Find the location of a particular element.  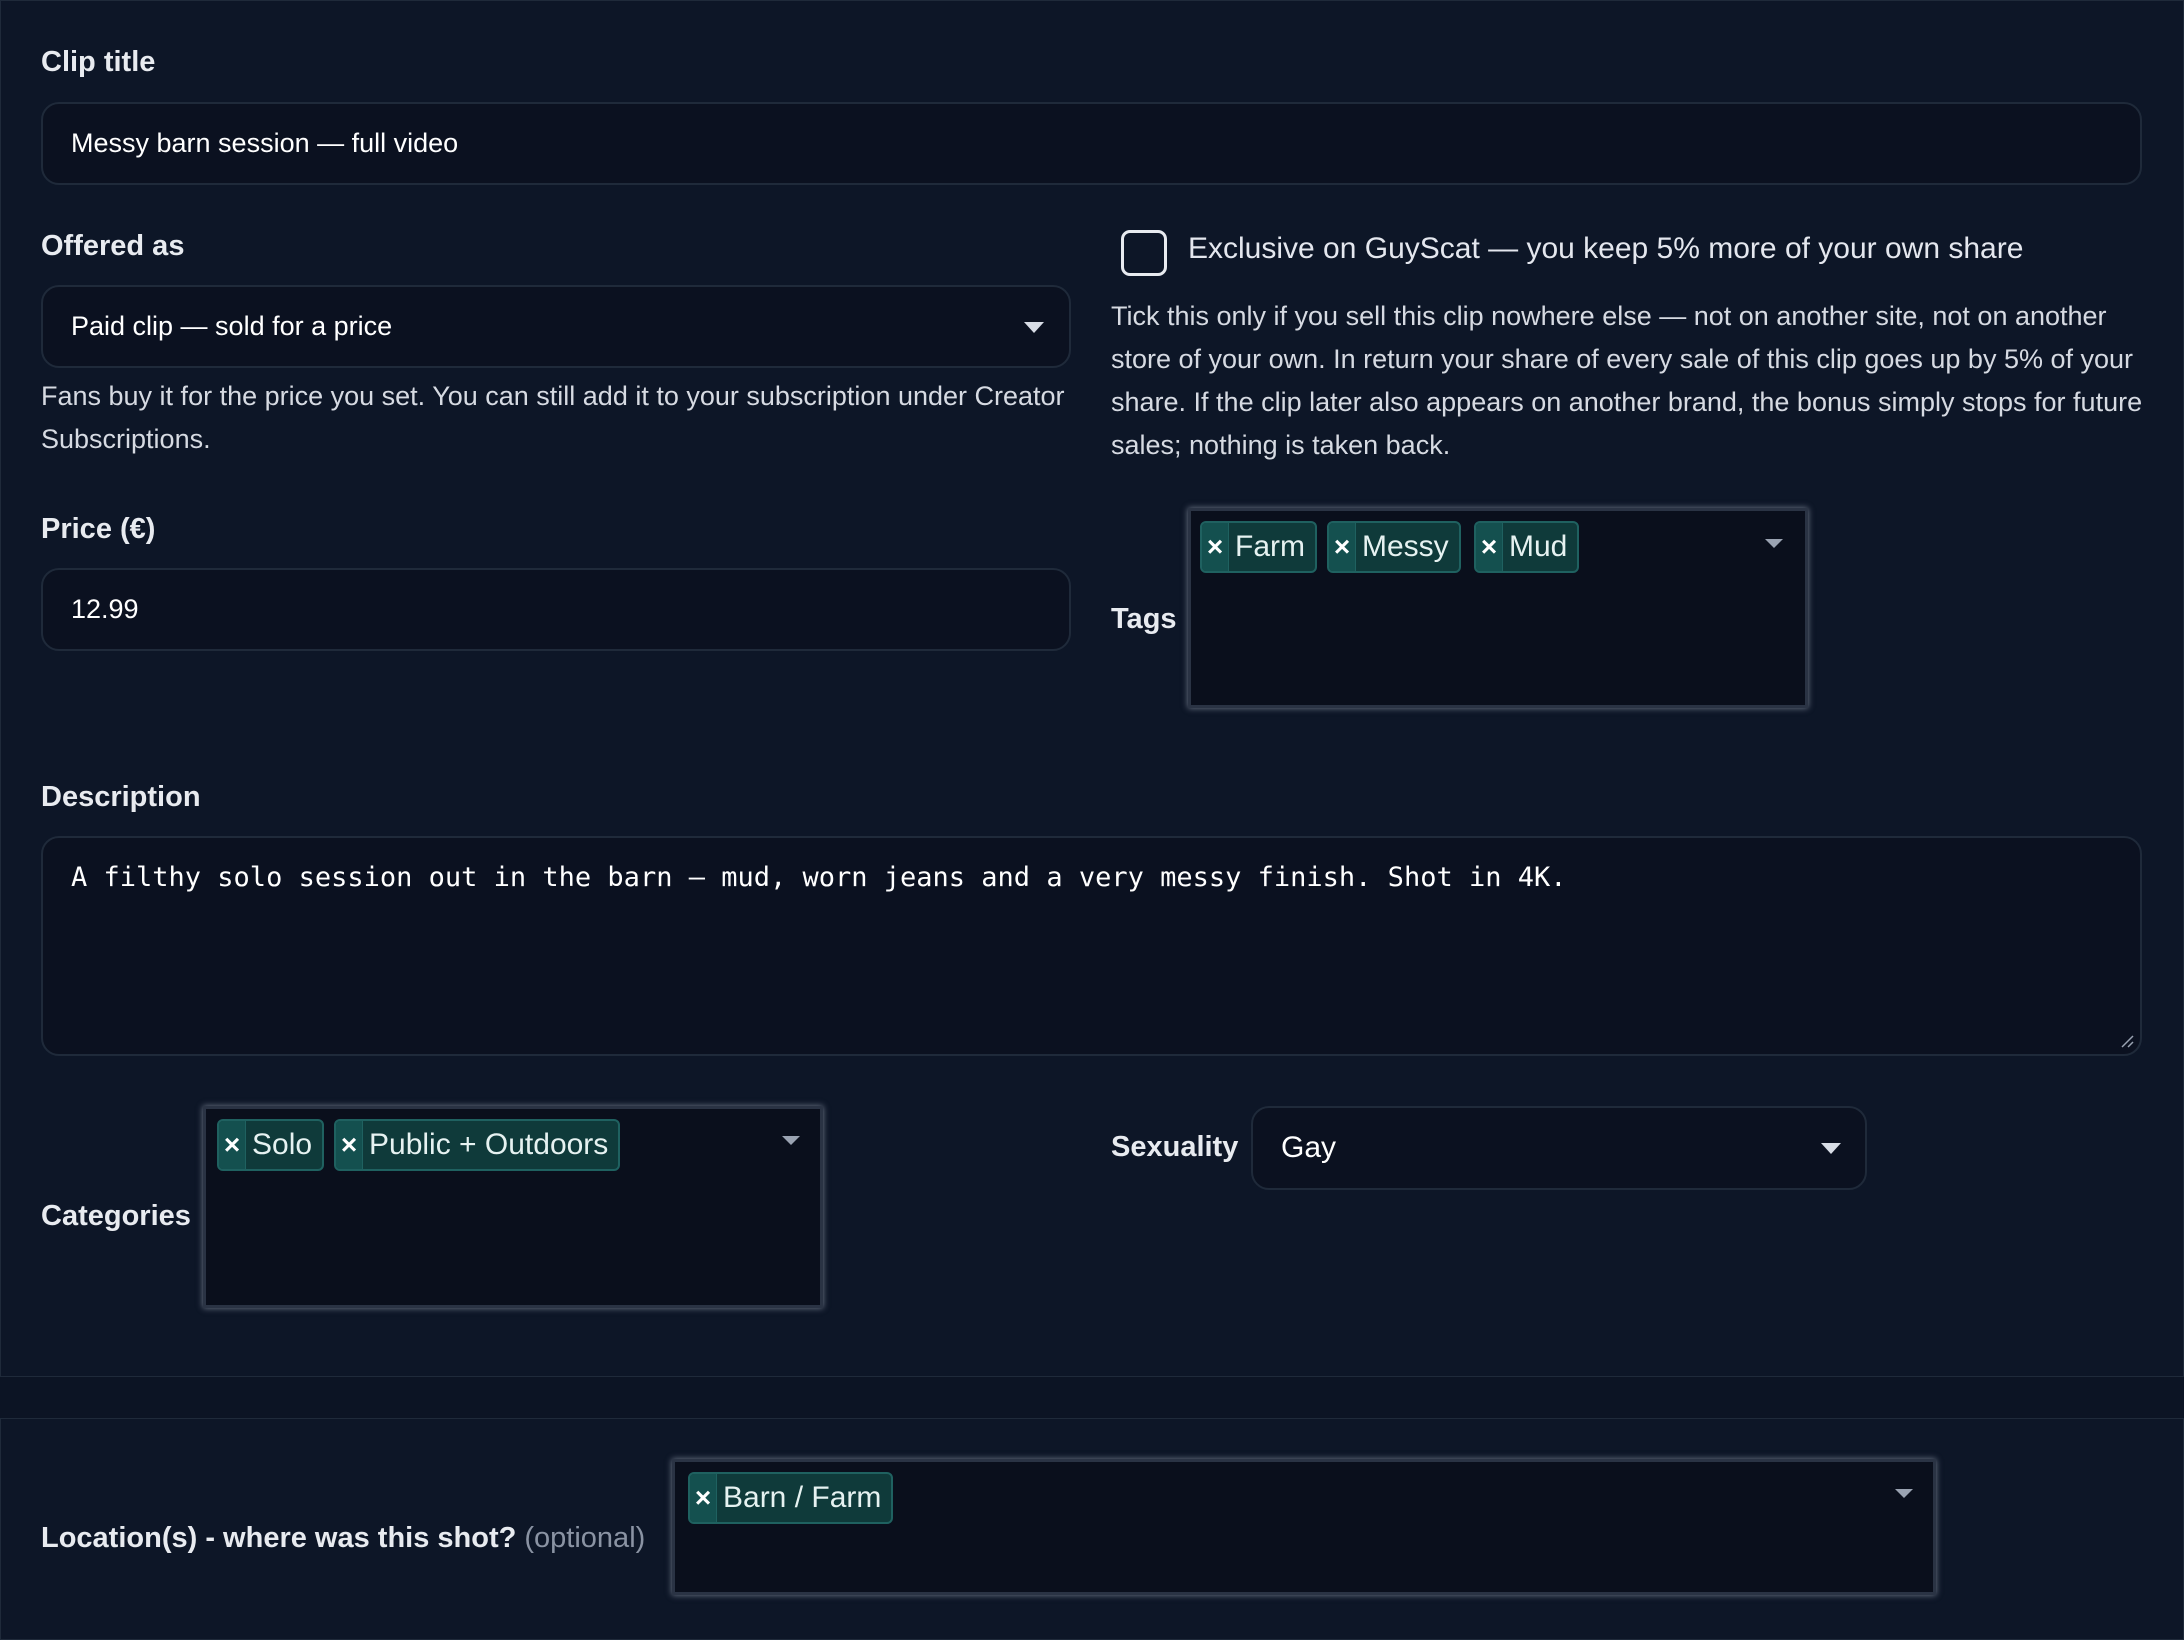

tags-multiselect: × Farm × Messy × Mud is located at coordinates (1498, 608).